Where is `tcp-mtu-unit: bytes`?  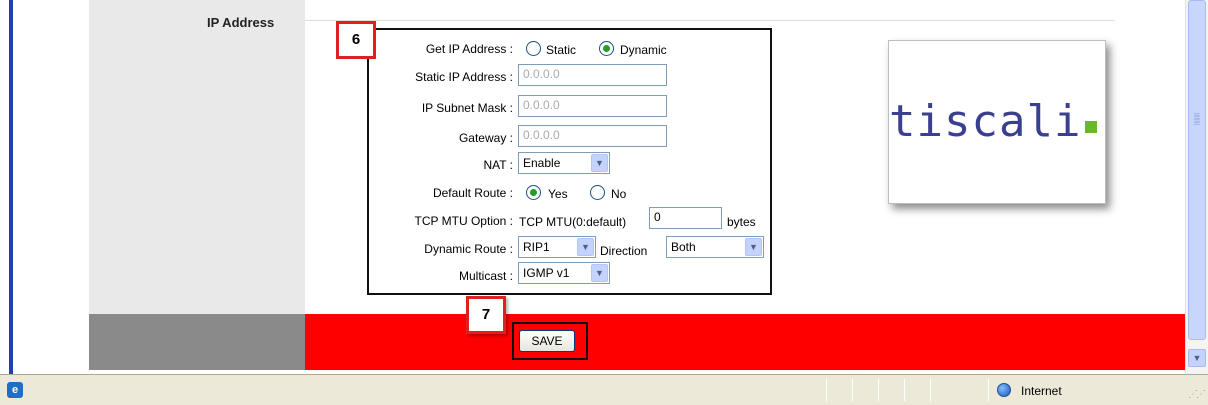
tcp-mtu-unit: bytes is located at coordinates (741, 222).